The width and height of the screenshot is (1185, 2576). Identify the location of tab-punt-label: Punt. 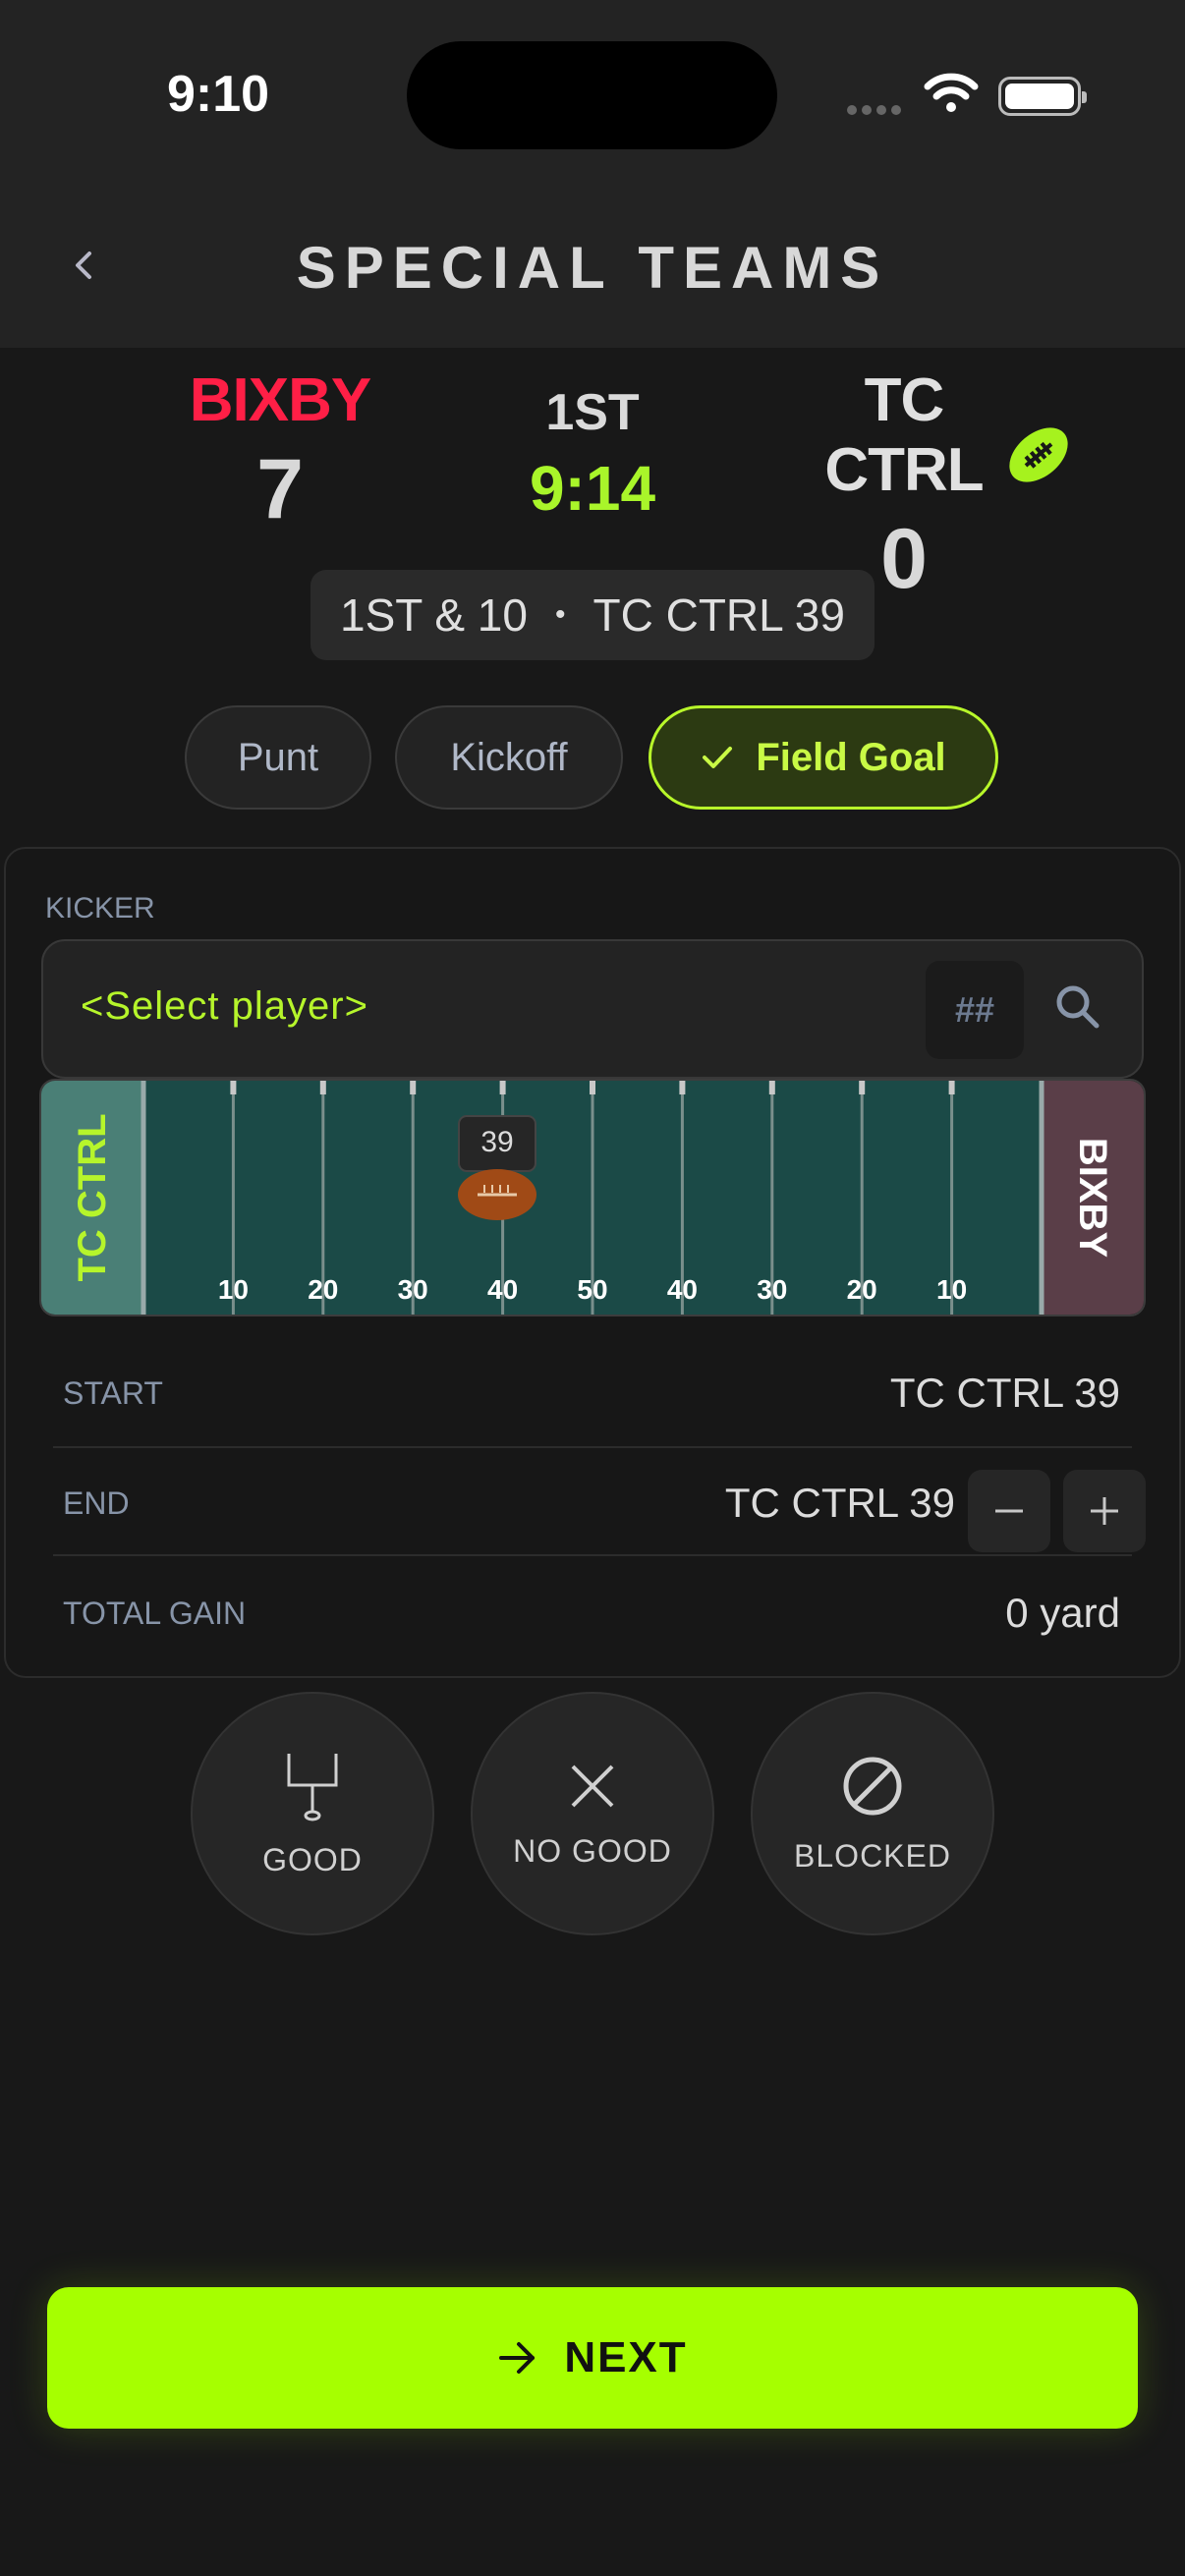
(278, 757).